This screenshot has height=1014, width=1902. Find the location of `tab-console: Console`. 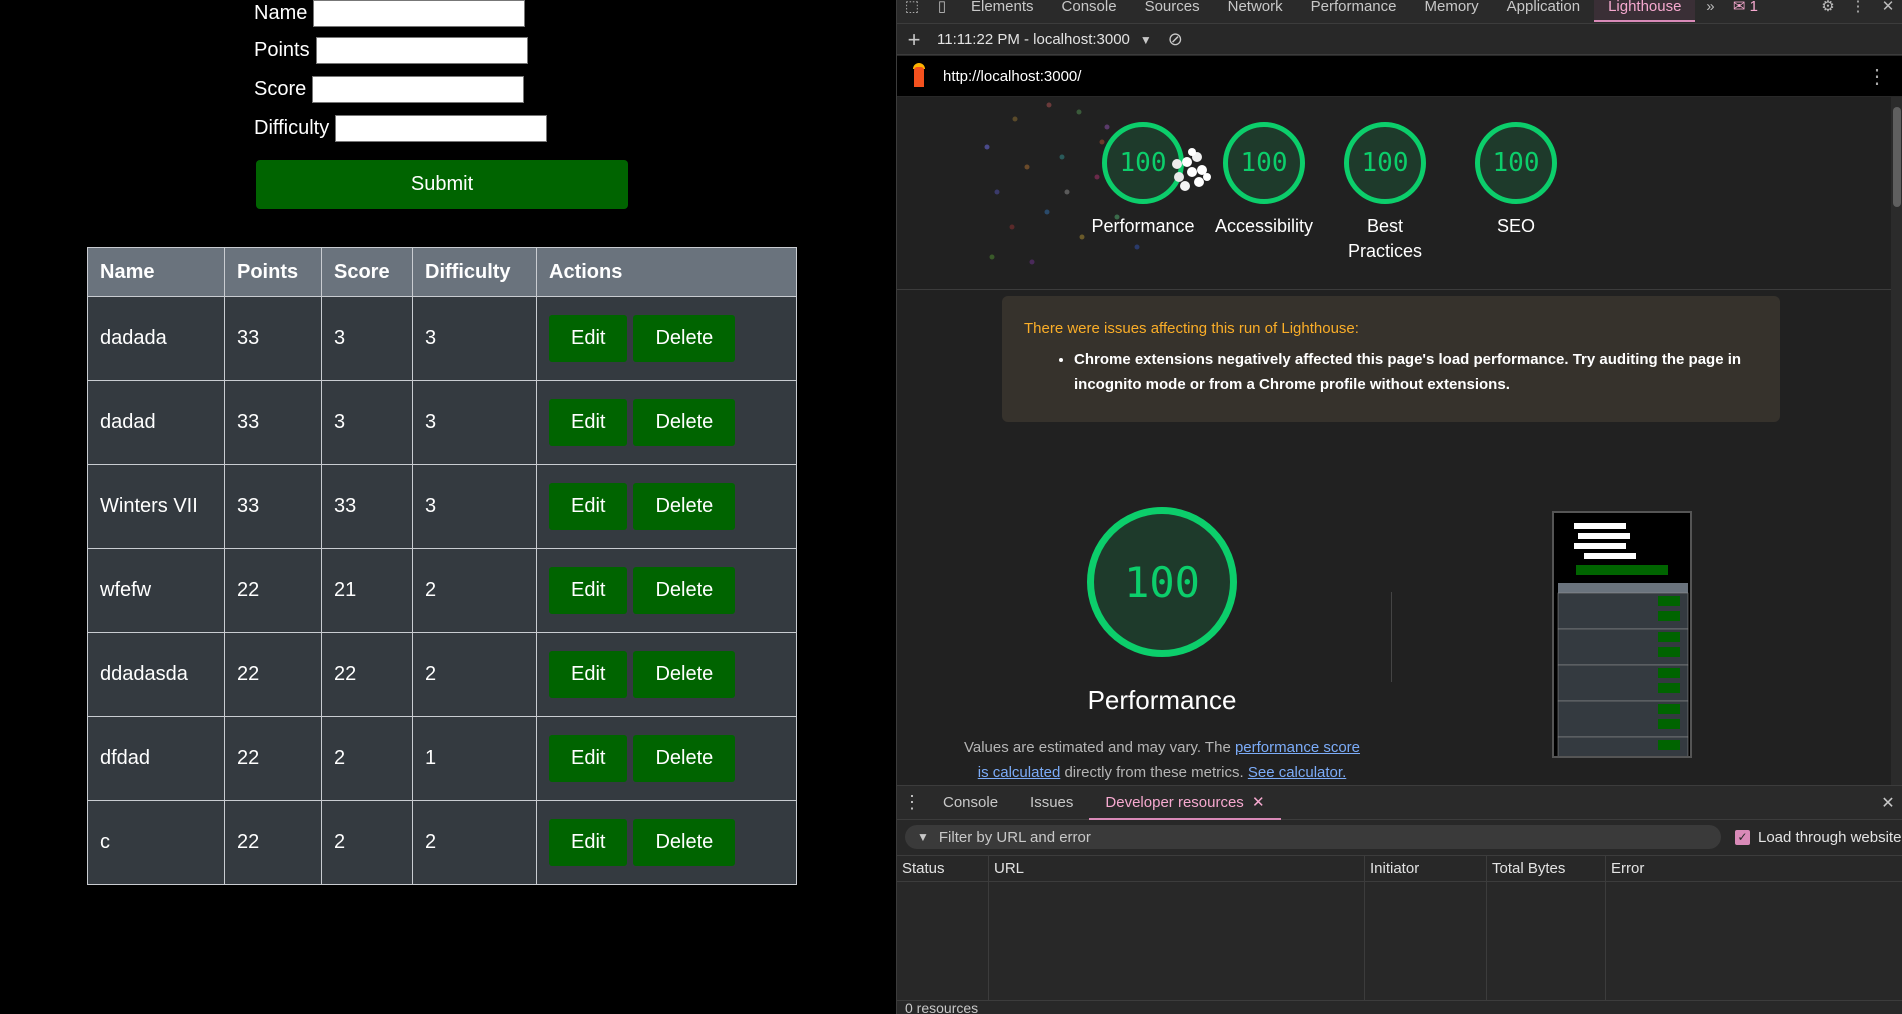

tab-console: Console is located at coordinates (1089, 11).